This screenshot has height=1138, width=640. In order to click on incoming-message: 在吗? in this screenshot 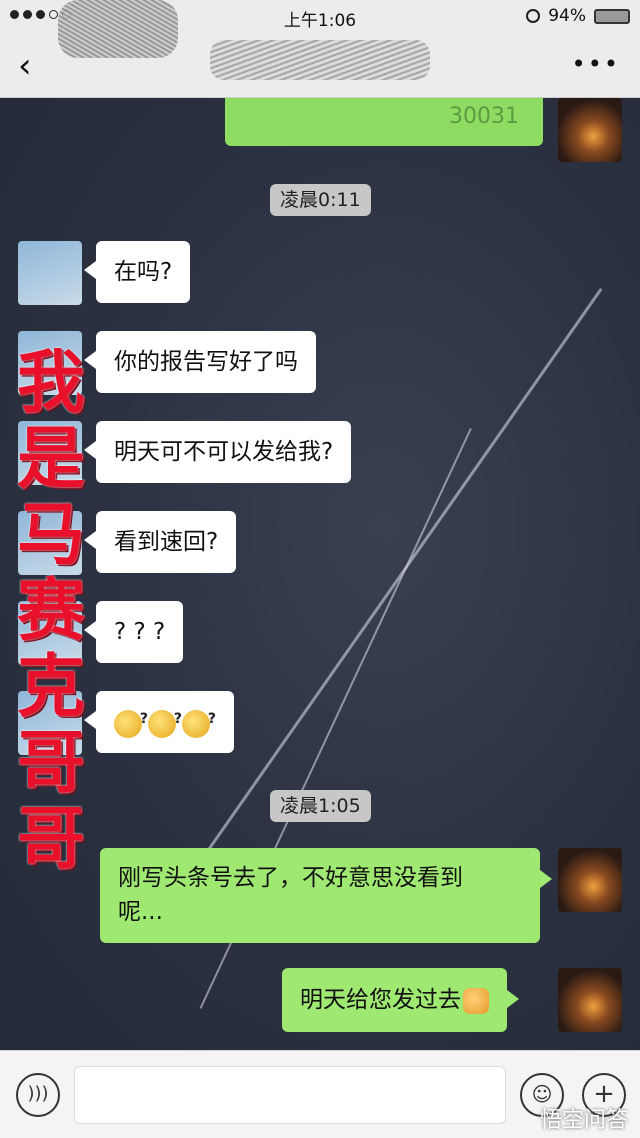, I will do `click(137, 272)`.